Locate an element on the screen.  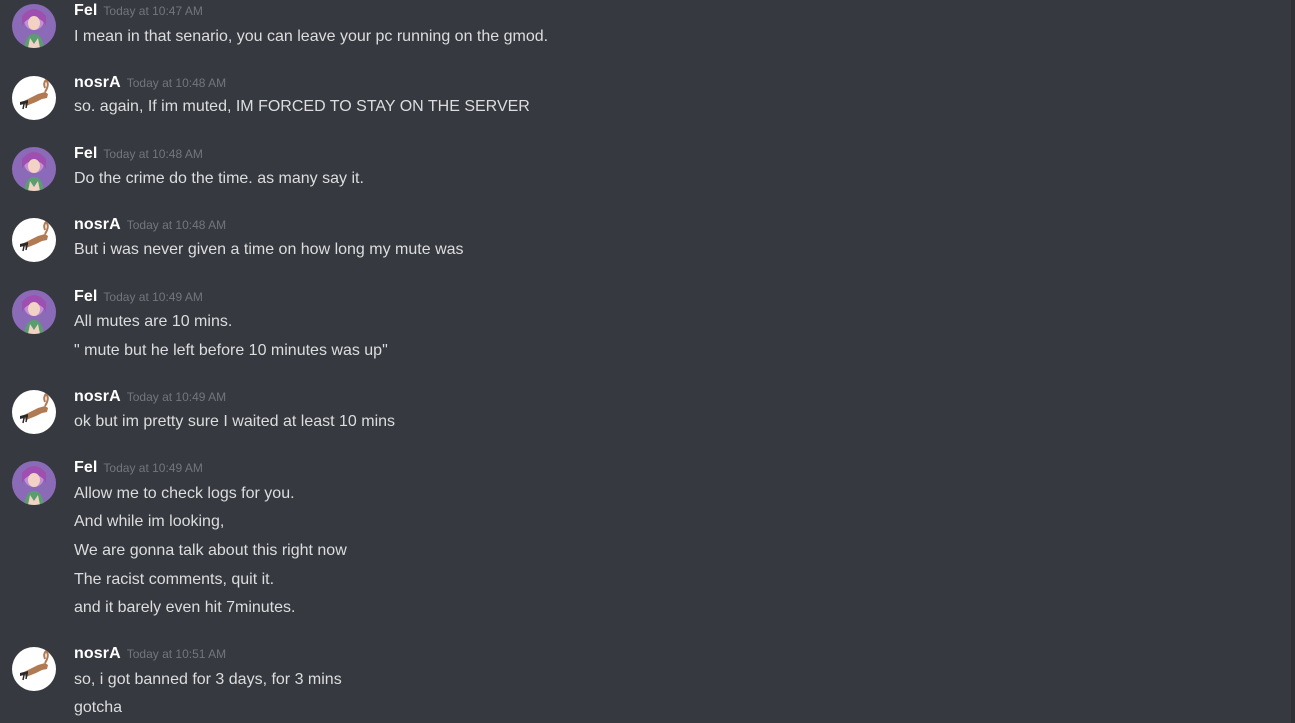
message-text: Allow me to check logs for you. is located at coordinates (184, 493).